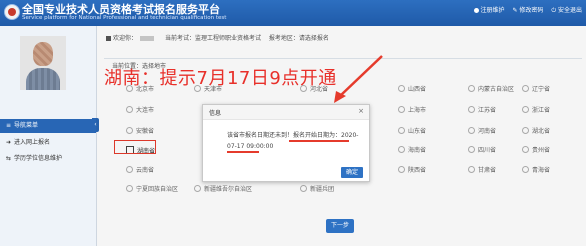  Describe the element at coordinates (352, 172) in the screenshot. I see `ok-button: 确定` at that location.